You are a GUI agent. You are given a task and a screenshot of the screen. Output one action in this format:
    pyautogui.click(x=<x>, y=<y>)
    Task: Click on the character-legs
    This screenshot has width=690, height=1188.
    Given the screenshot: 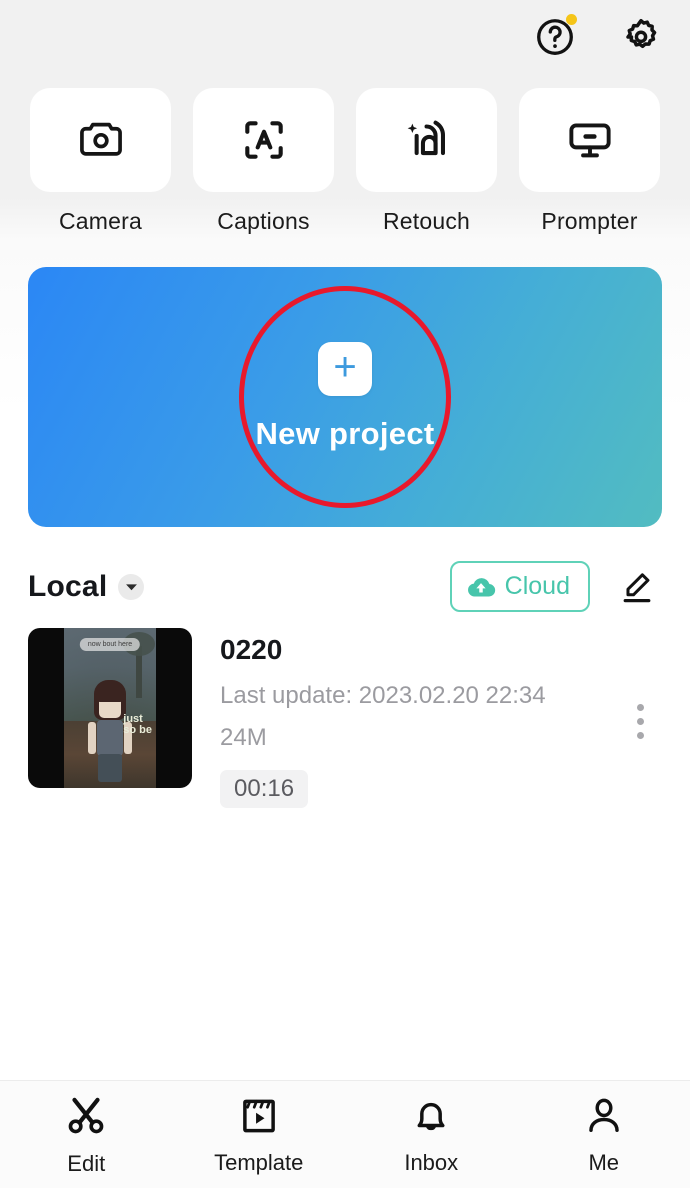 What is the action you would take?
    pyautogui.click(x=110, y=768)
    